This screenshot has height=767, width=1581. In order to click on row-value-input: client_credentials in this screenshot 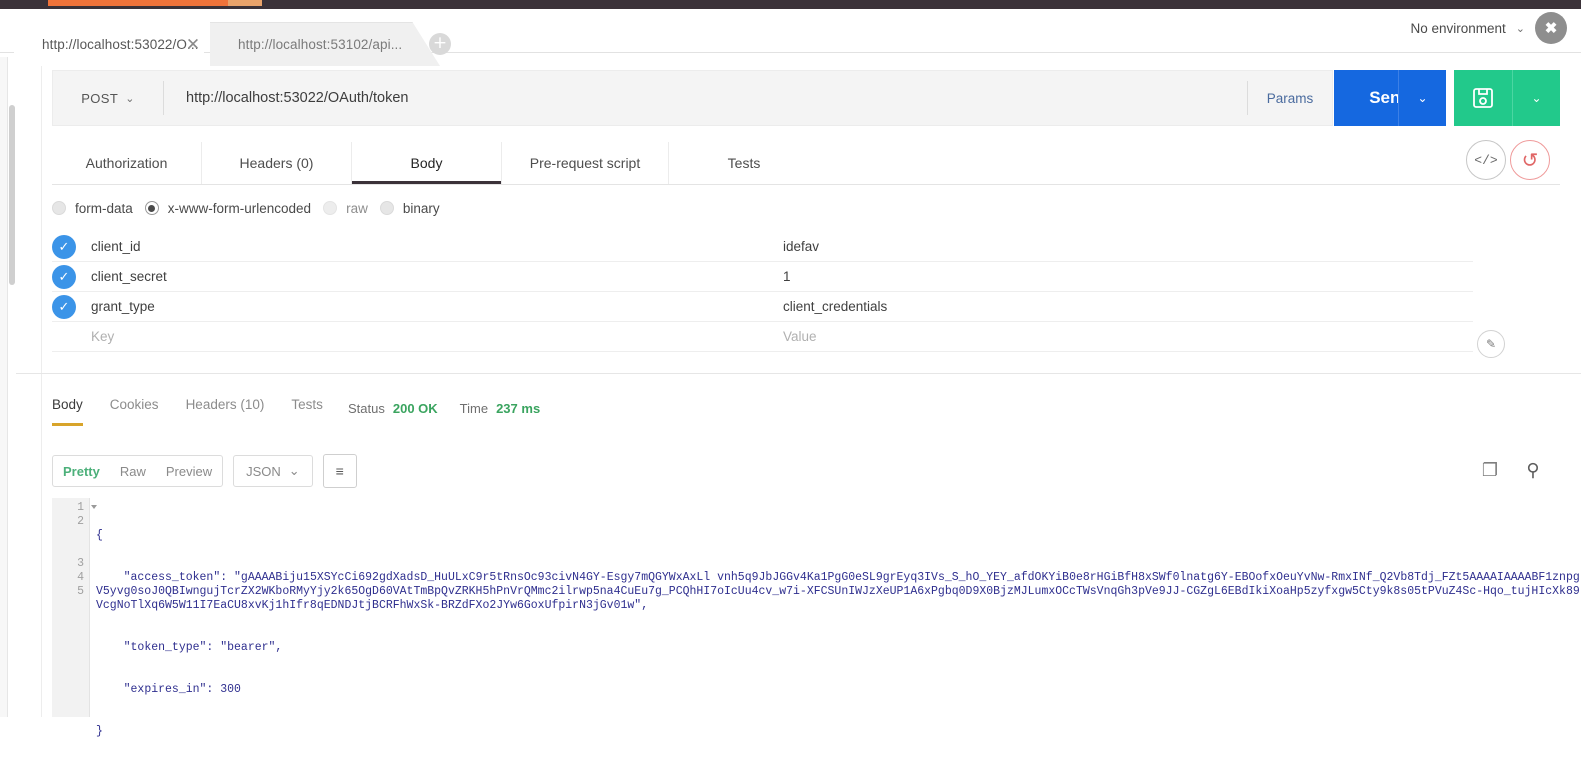, I will do `click(1128, 306)`.